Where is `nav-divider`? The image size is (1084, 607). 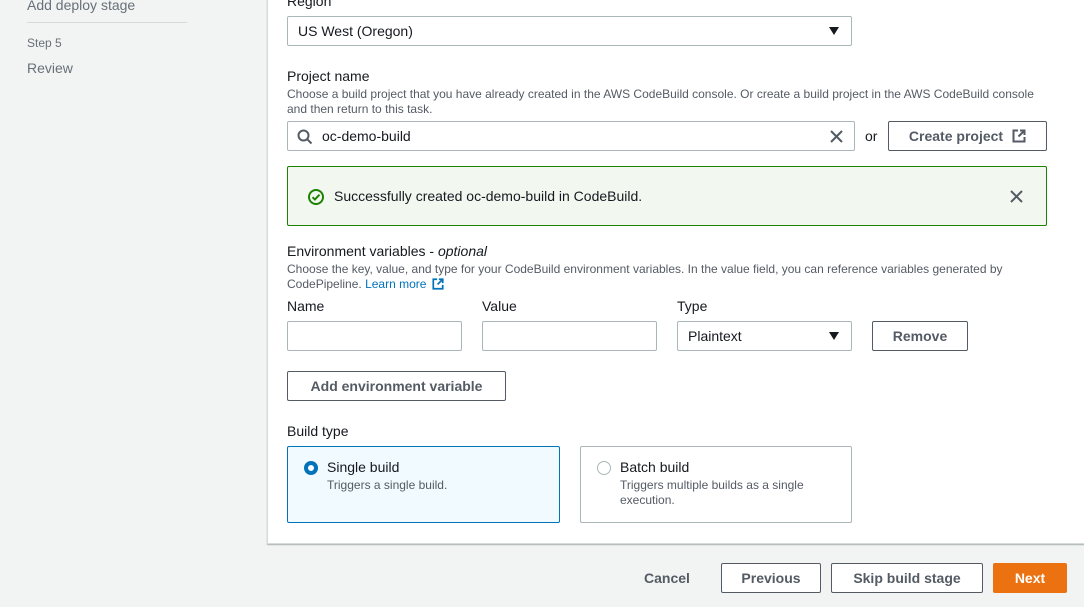
nav-divider is located at coordinates (107, 22).